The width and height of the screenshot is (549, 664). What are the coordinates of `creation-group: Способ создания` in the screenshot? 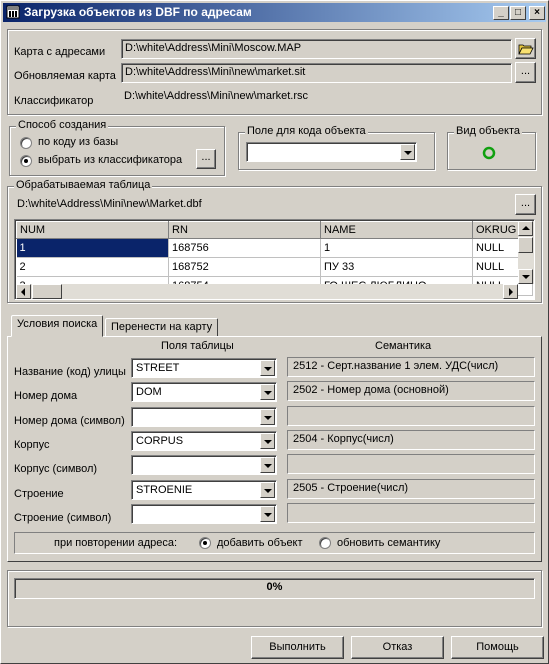 It's located at (117, 147).